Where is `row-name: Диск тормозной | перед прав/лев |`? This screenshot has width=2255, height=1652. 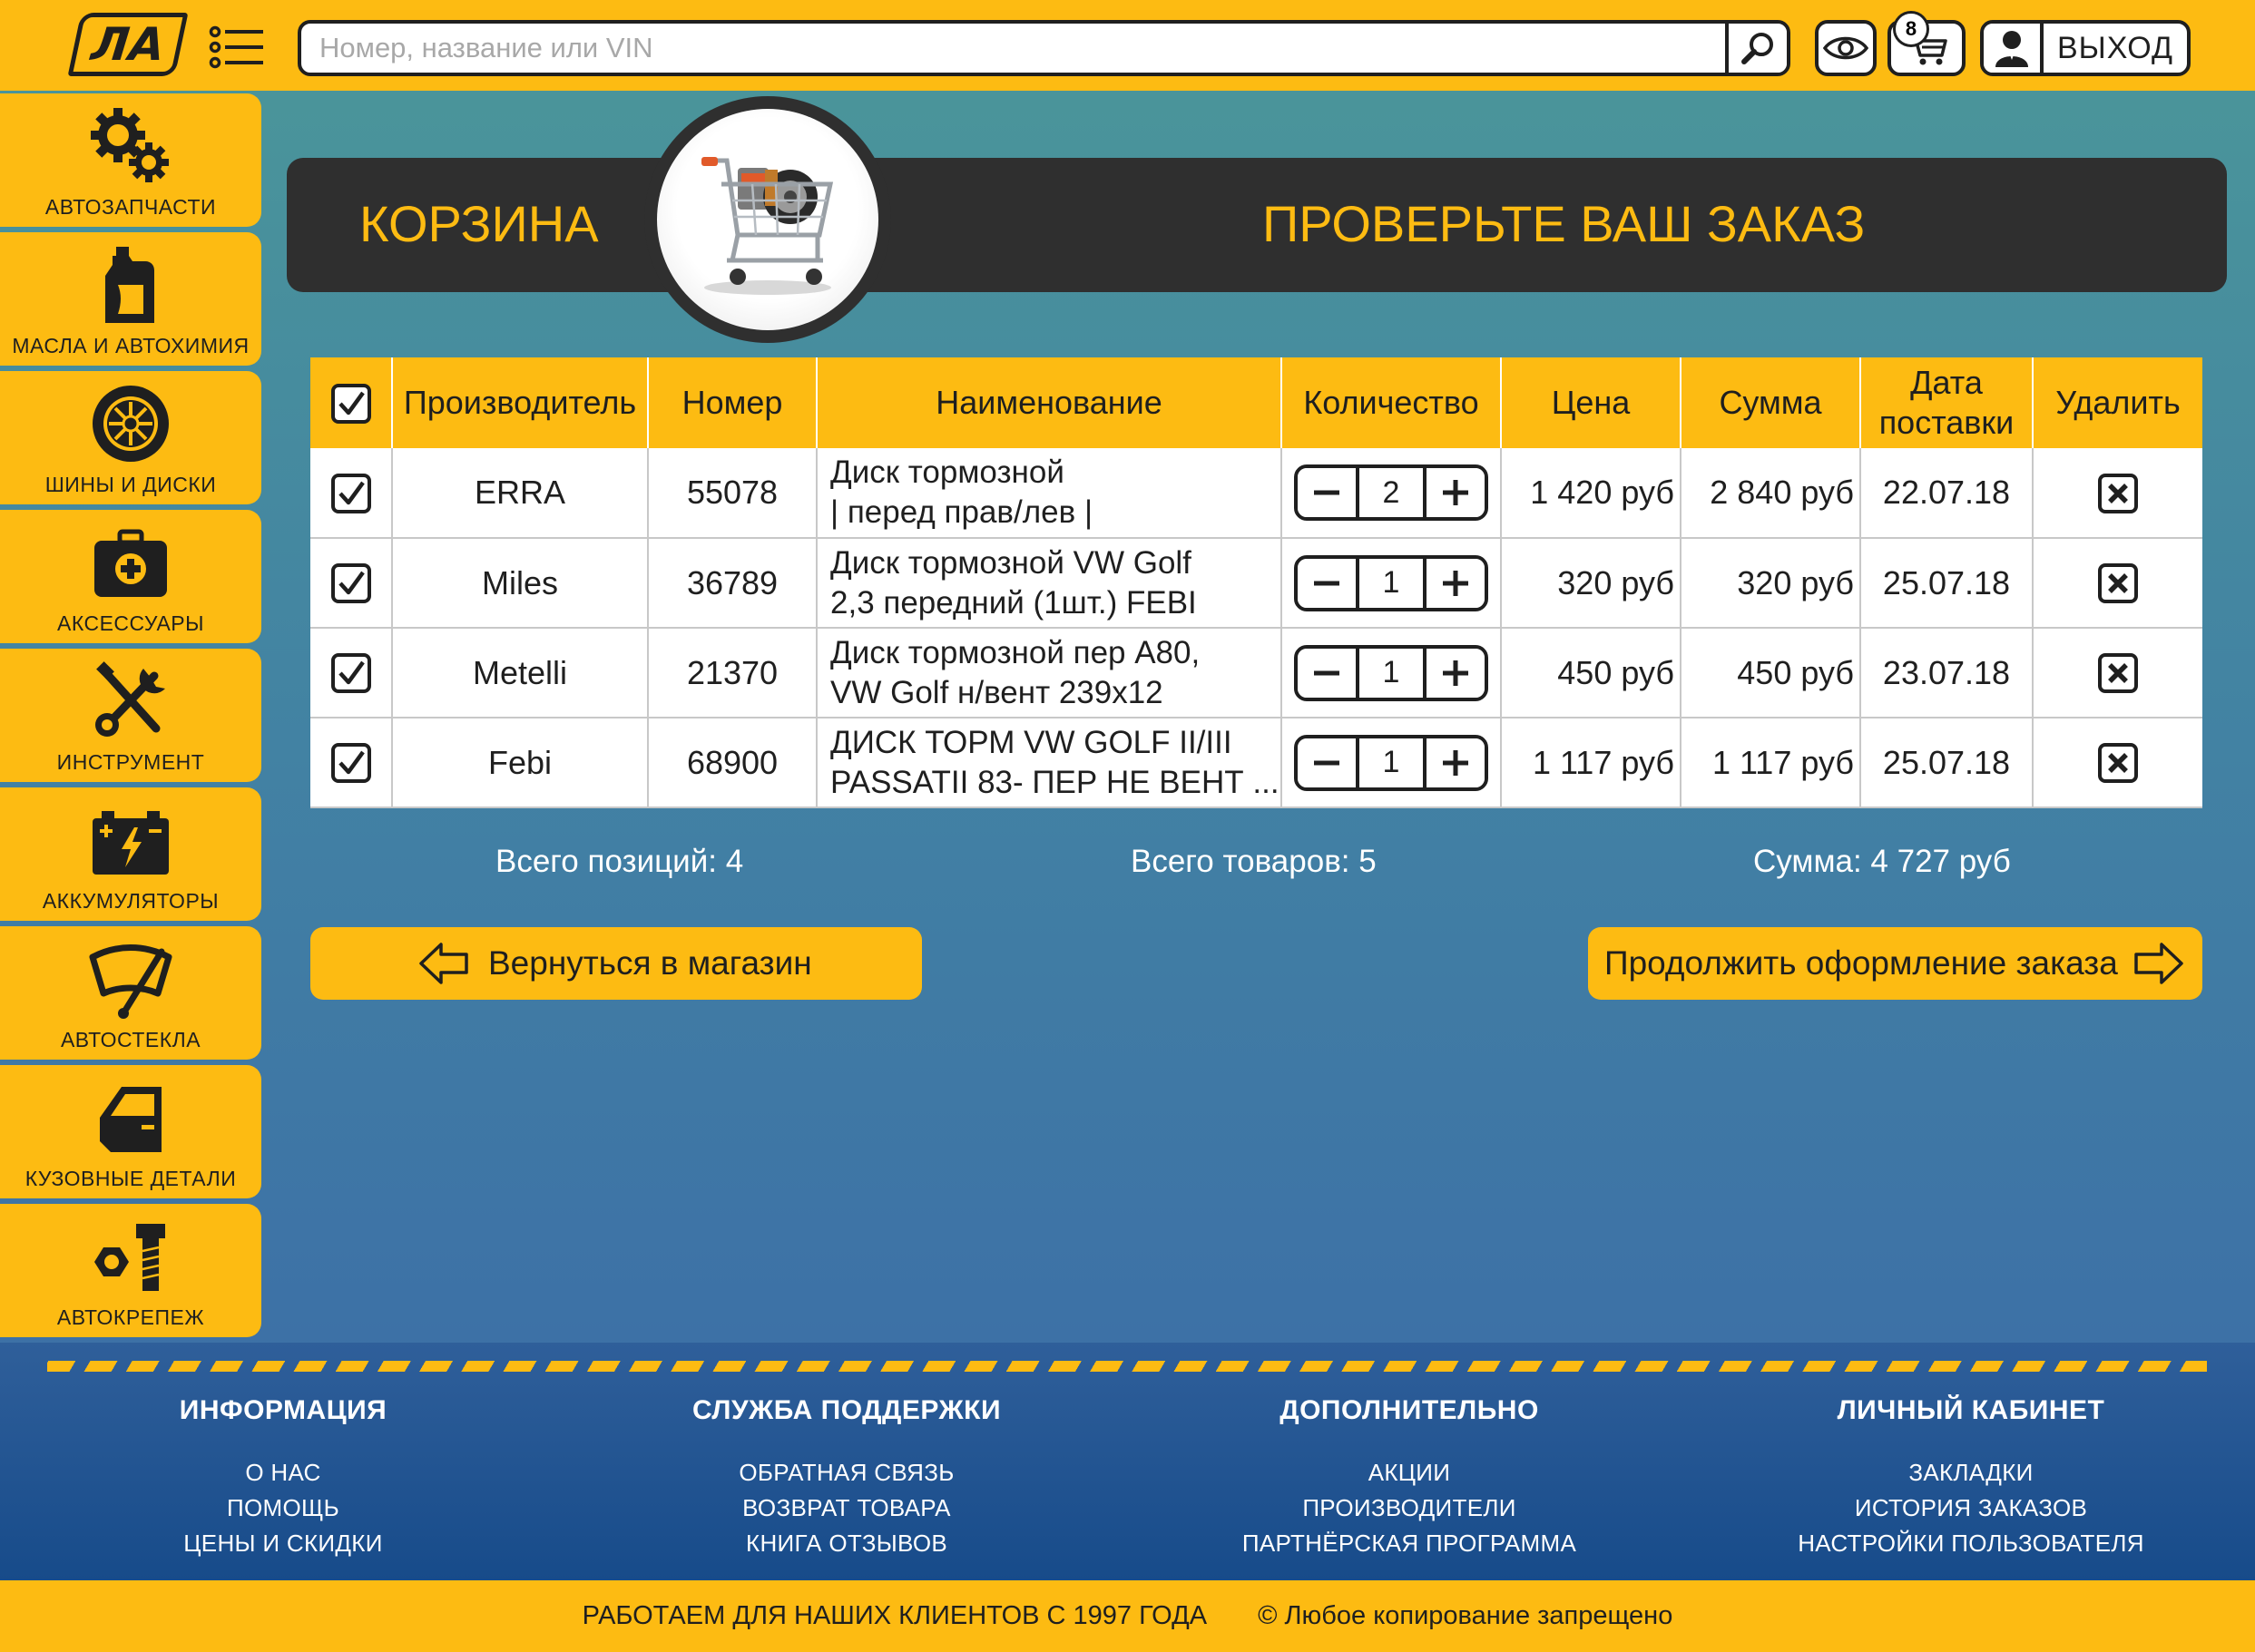
row-name: Диск тормозной | перед прав/лев | is located at coordinates (1049, 493).